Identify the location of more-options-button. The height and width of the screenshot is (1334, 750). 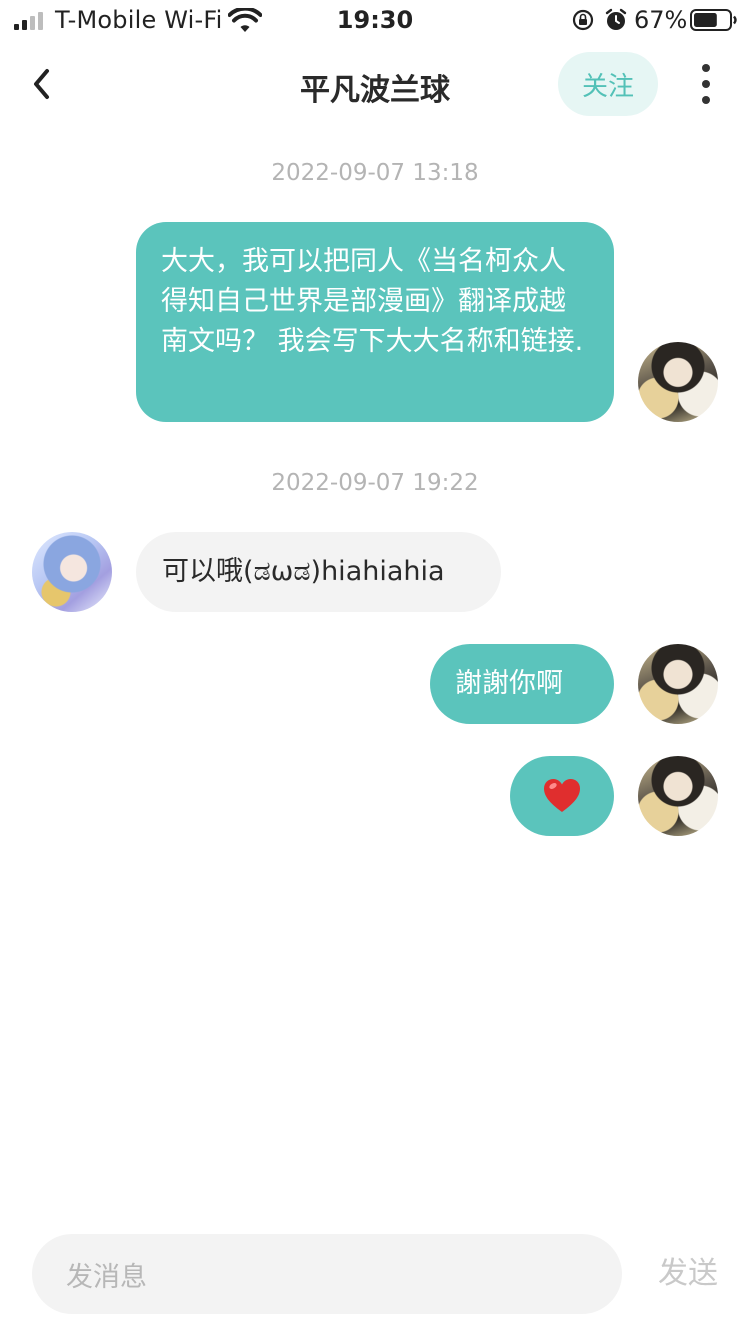
(706, 84).